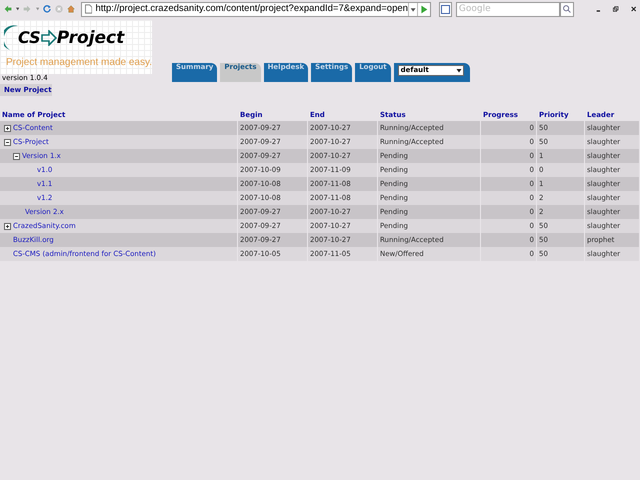 The image size is (640, 480). I want to click on logo-tagline: Project management made easy., so click(78, 62).